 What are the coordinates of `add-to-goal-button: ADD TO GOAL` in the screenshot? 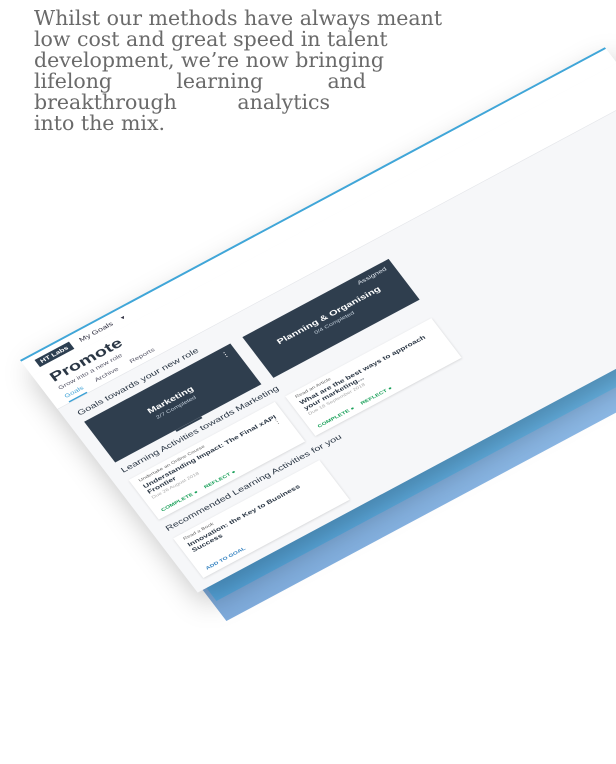 It's located at (226, 558).